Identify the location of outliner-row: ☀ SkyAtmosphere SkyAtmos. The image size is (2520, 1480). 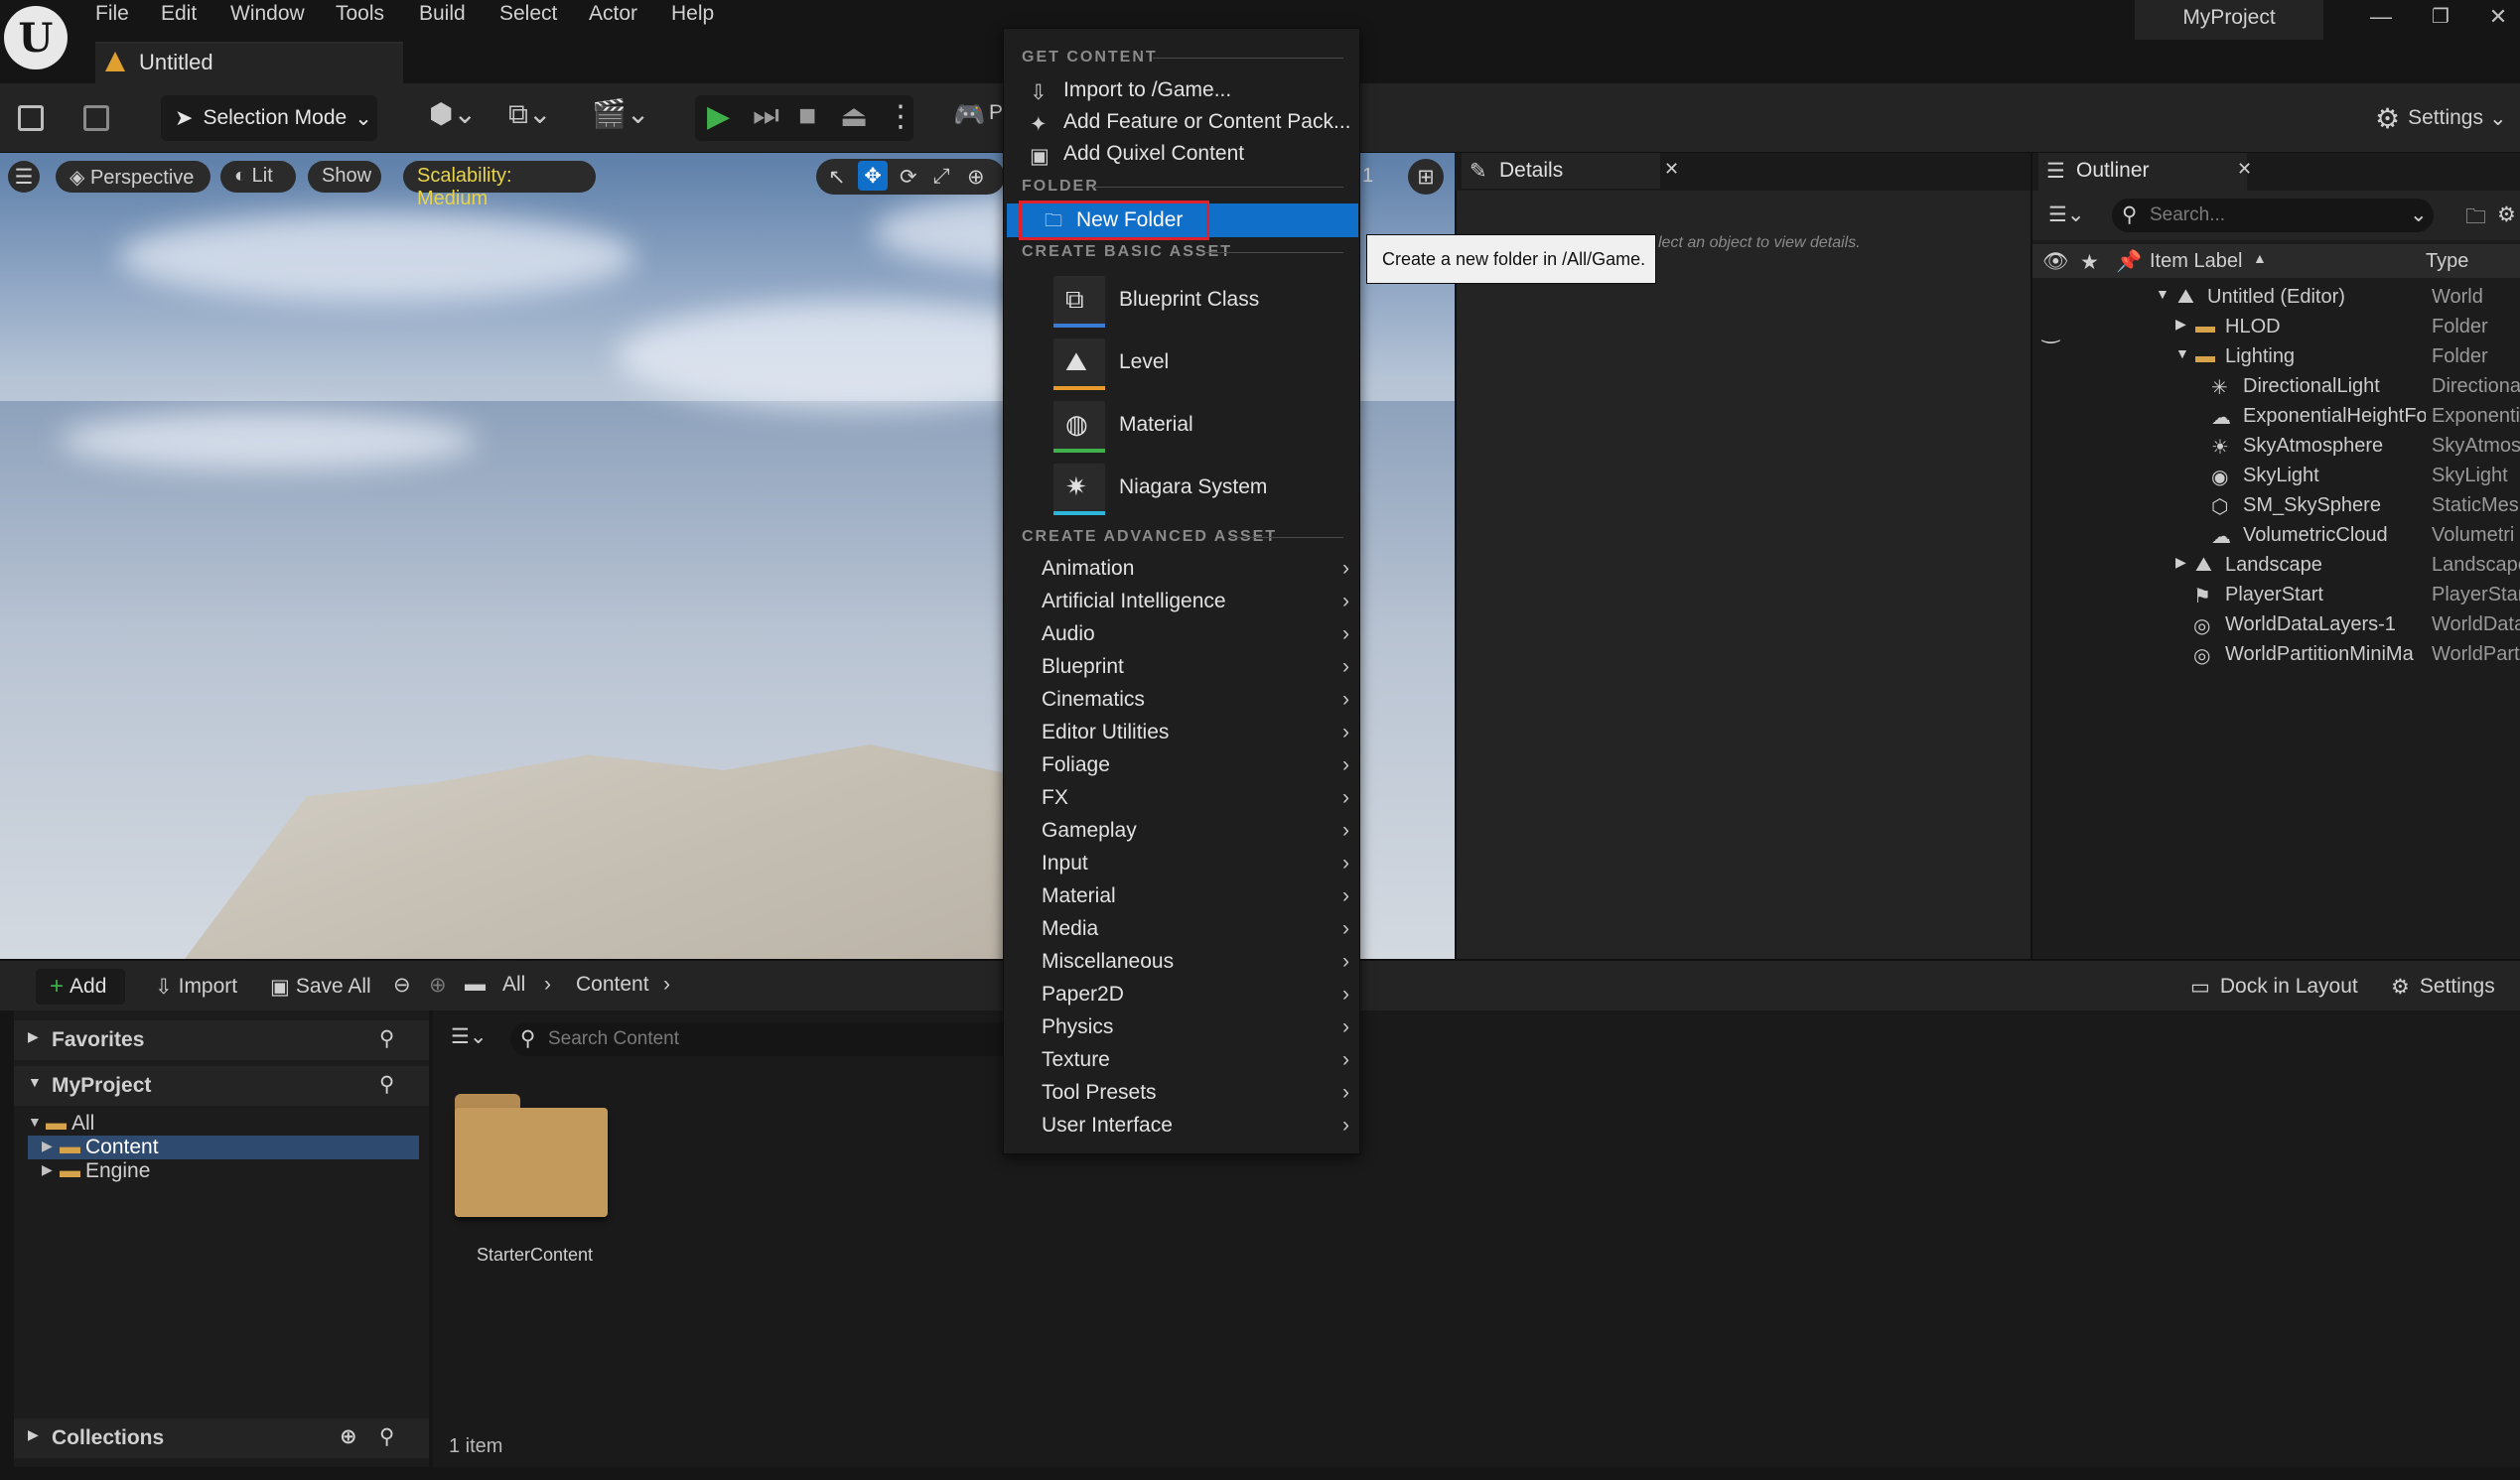
(2276, 446).